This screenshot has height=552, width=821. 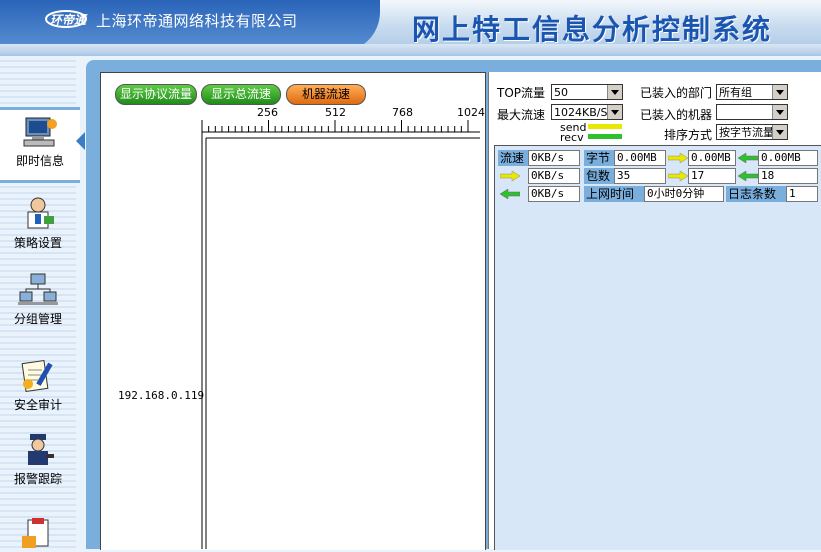 What do you see at coordinates (37, 479) in the screenshot?
I see `nav-label-alarm-tracking: 报警跟踪` at bounding box center [37, 479].